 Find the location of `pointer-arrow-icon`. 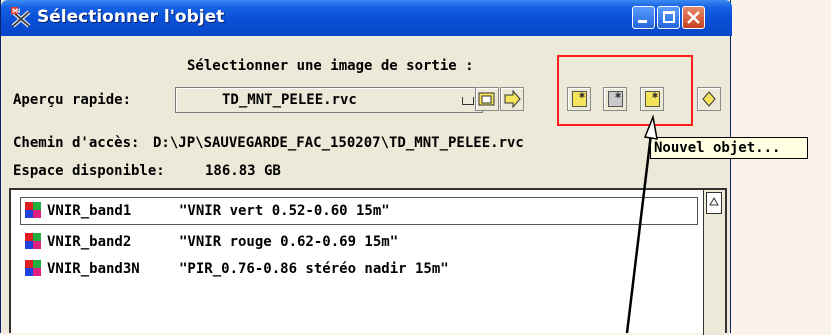

pointer-arrow-icon is located at coordinates (641, 223).